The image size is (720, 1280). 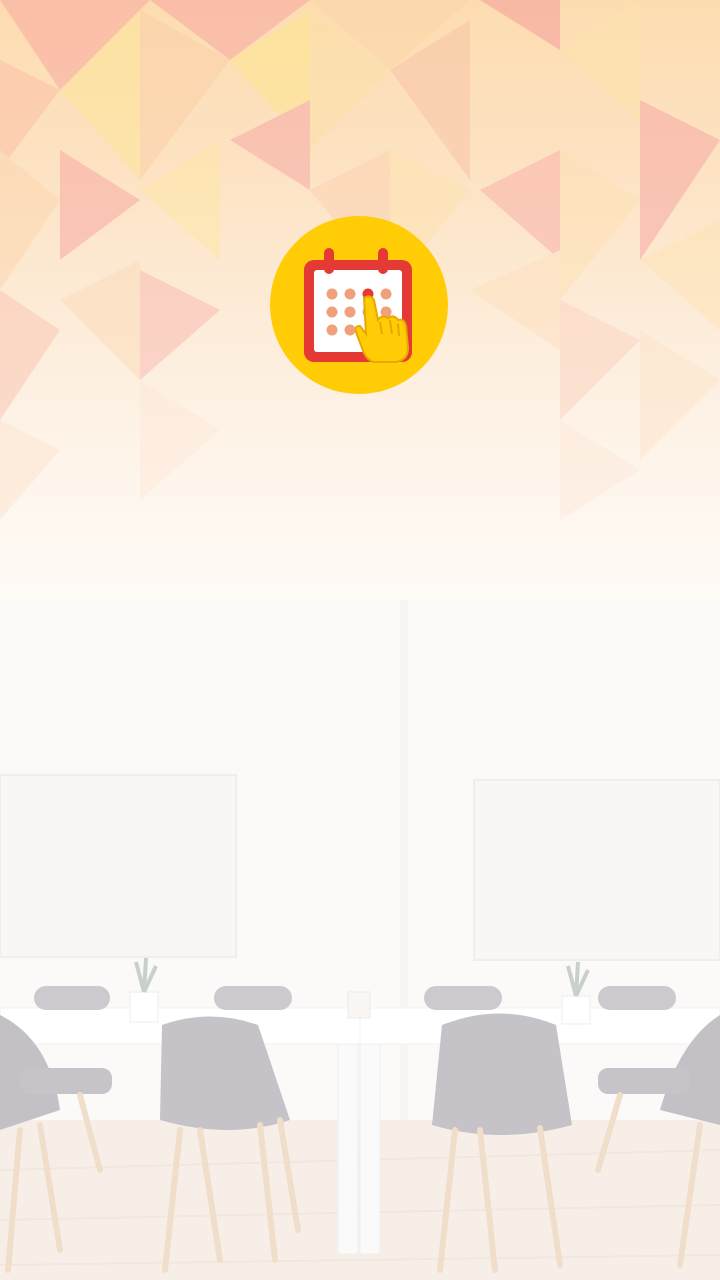 I want to click on app-logo, so click(x=359, y=305).